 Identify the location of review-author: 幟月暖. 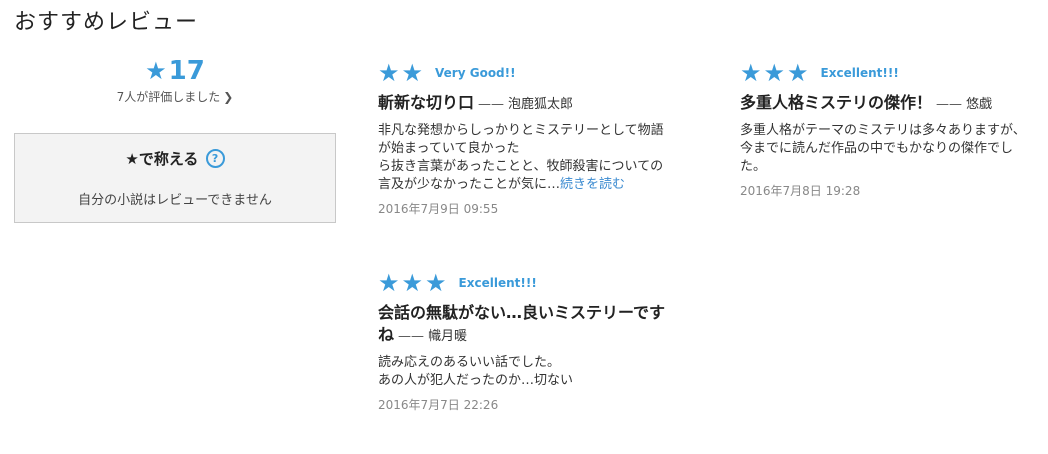
(448, 336).